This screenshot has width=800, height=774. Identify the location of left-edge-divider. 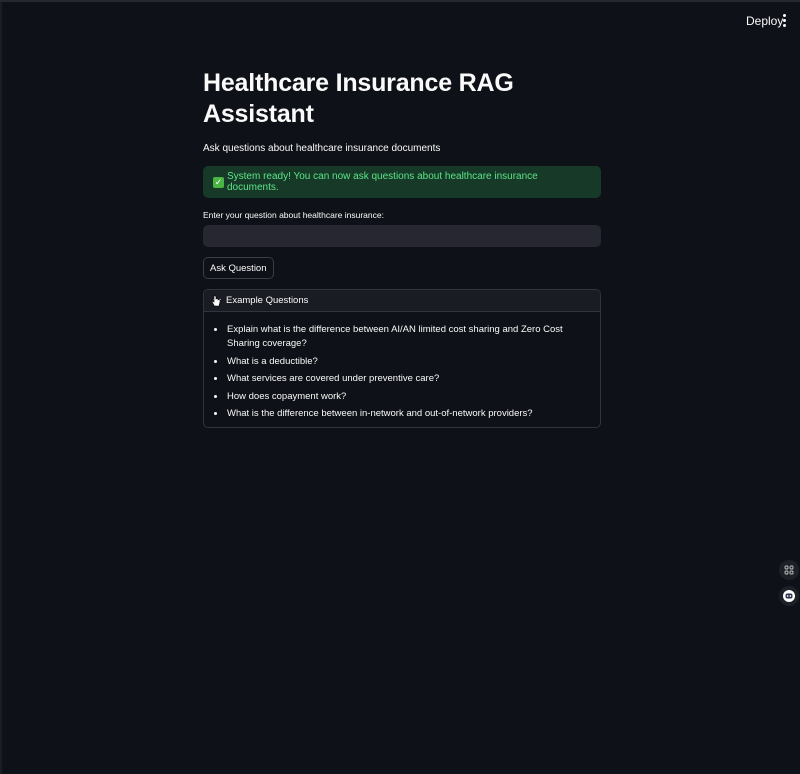
(1, 388).